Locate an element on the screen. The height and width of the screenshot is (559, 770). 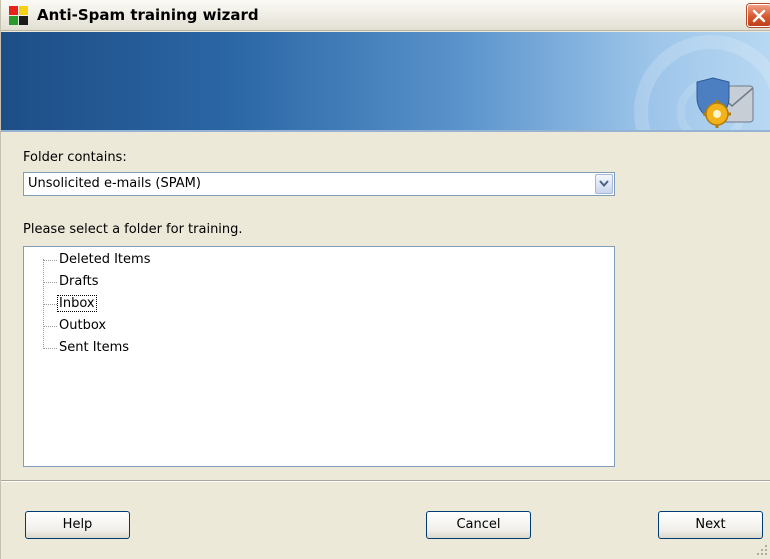
help-button: Help is located at coordinates (77, 525).